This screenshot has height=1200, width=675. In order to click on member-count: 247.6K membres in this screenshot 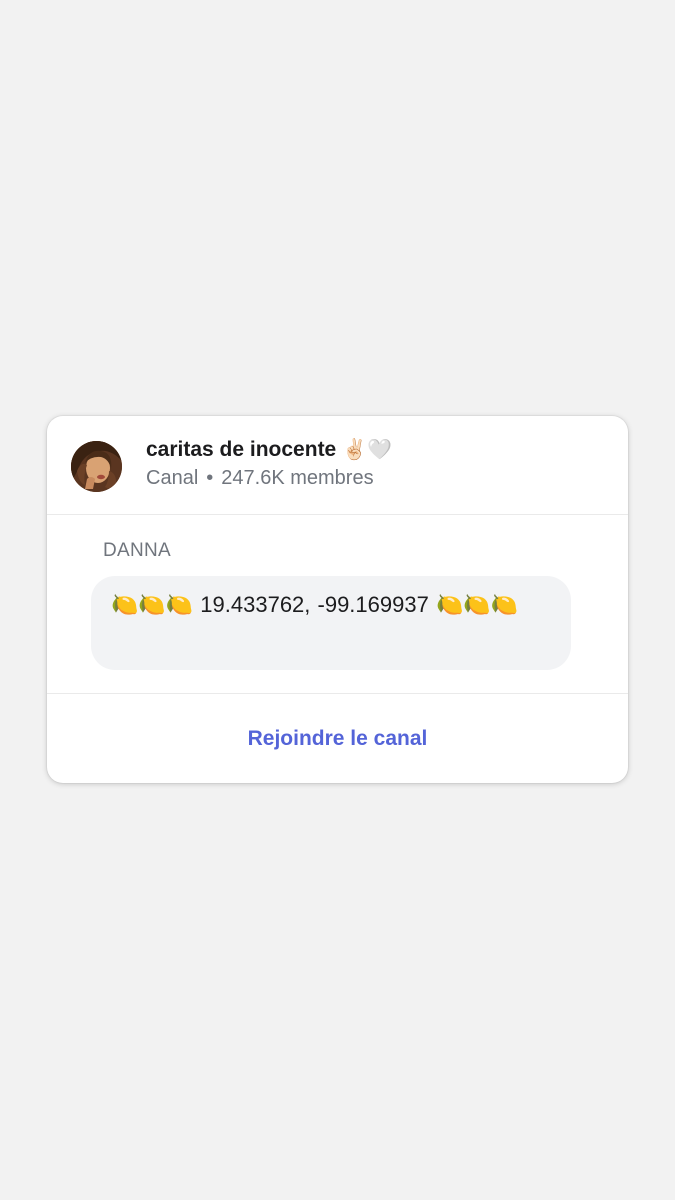, I will do `click(297, 478)`.